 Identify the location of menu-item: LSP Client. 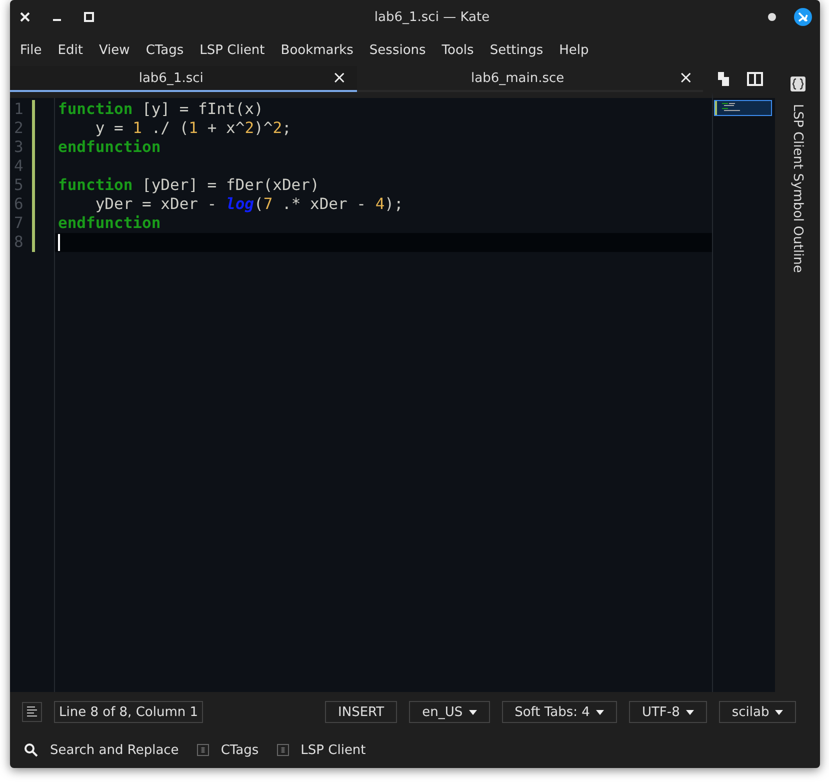
(232, 50).